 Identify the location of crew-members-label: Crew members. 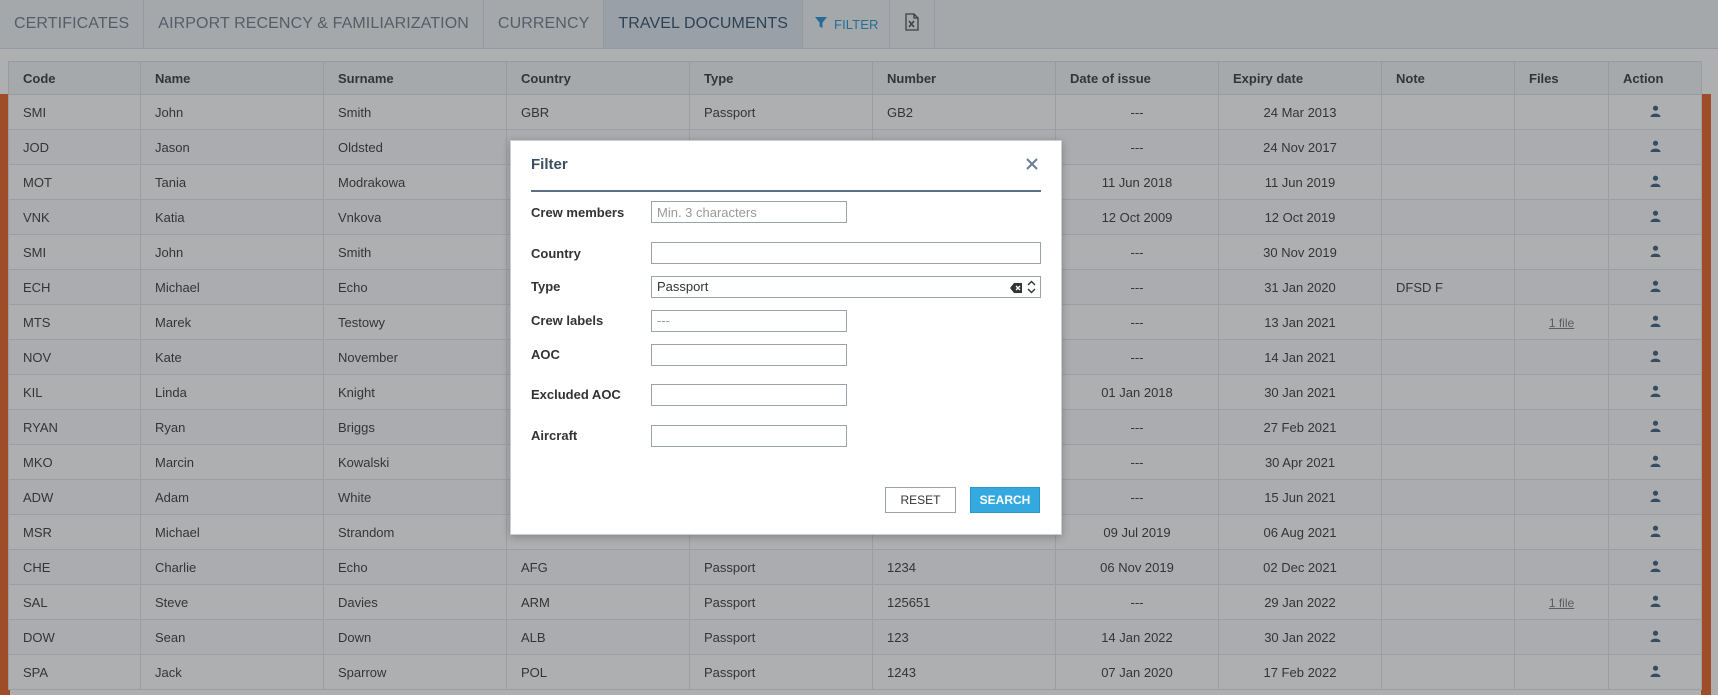
(578, 212).